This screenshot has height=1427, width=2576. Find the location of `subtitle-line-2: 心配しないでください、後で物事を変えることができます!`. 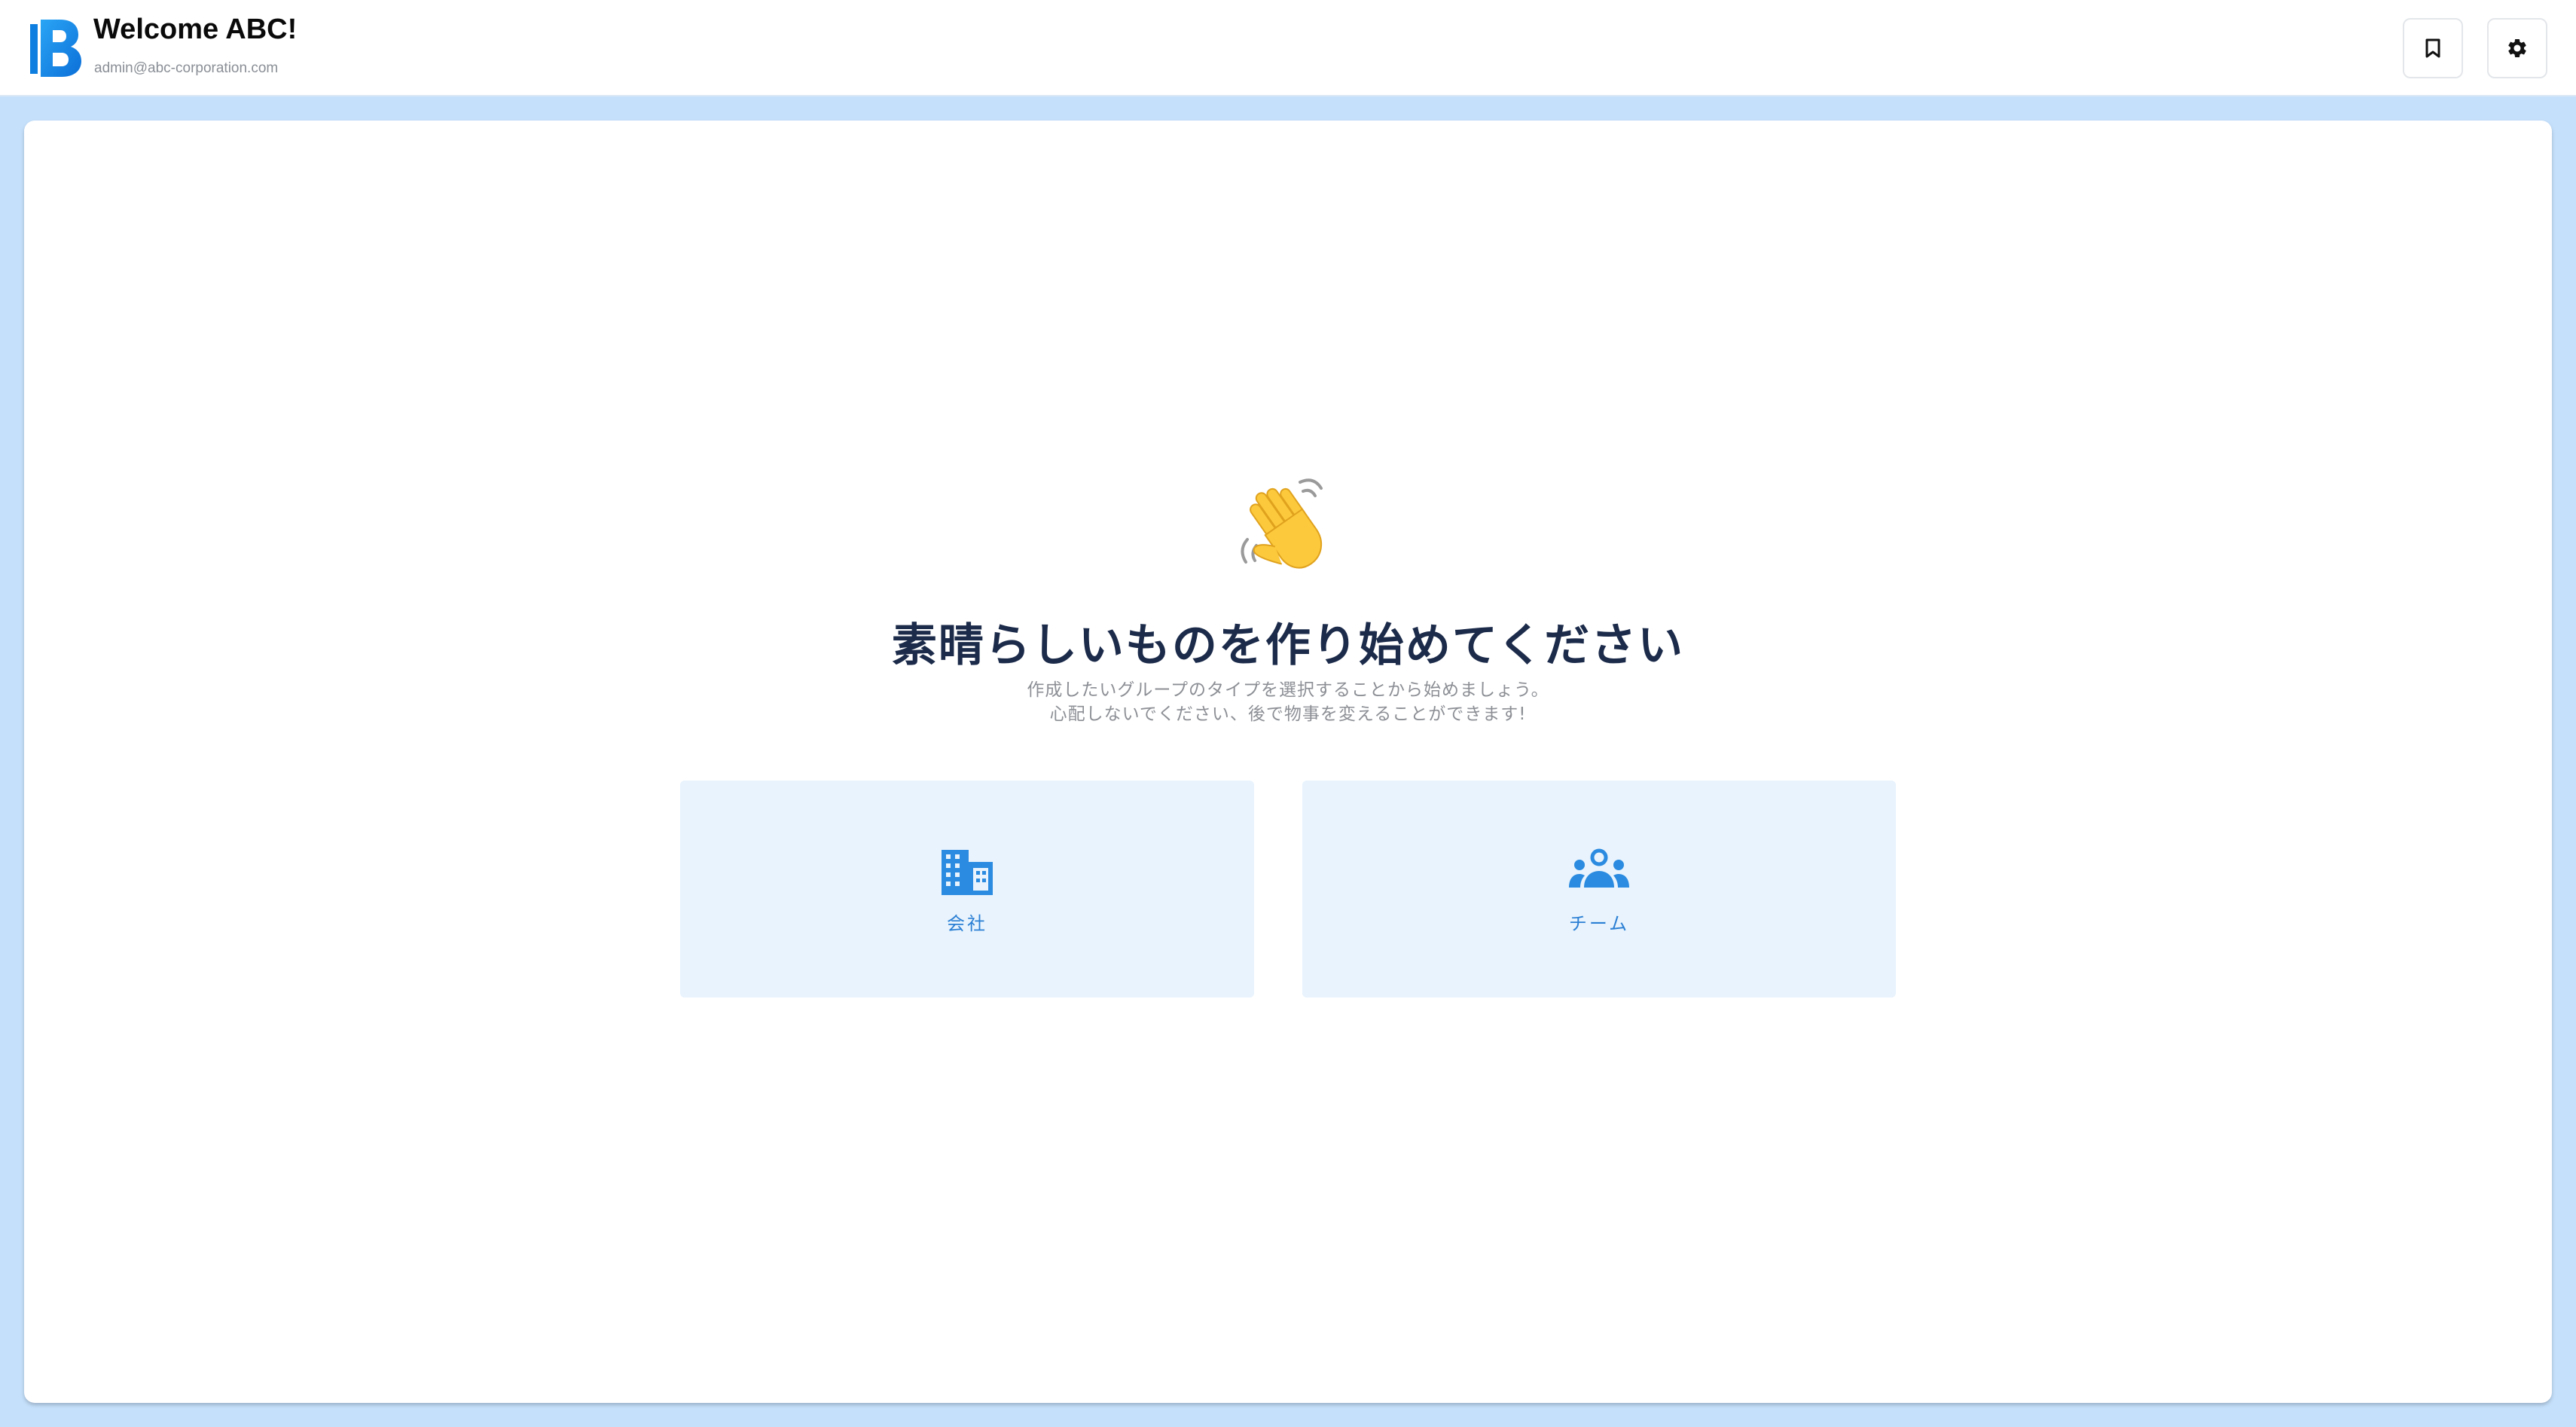

subtitle-line-2: 心配しないでください、後で物事を変えることができます! is located at coordinates (1288, 714).